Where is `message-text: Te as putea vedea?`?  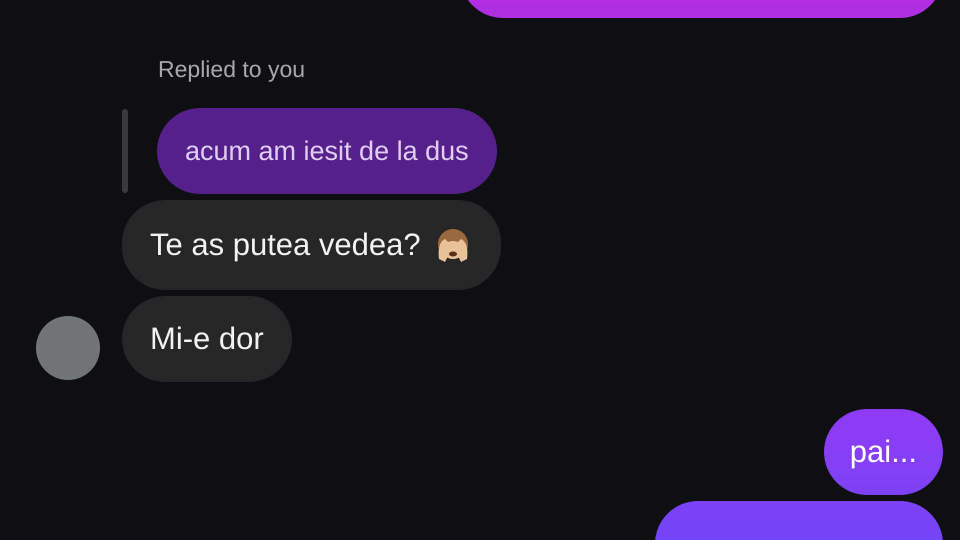
message-text: Te as putea vedea? is located at coordinates (285, 245).